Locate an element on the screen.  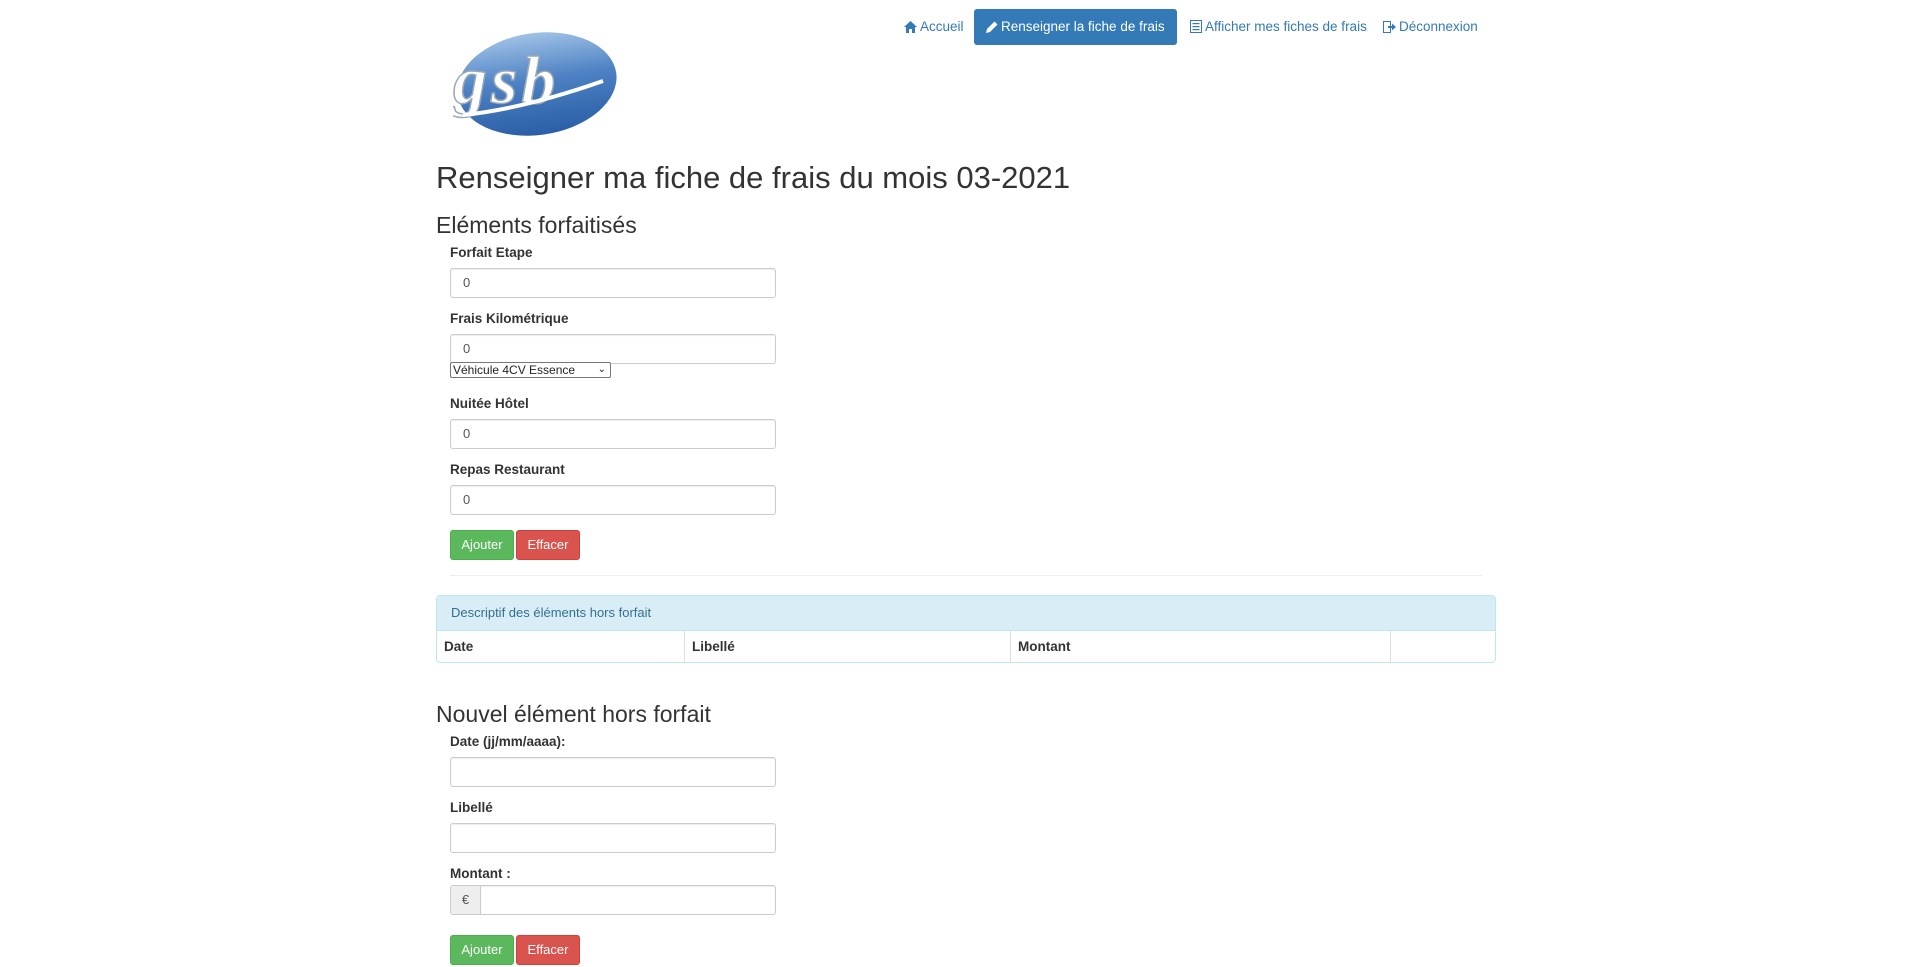
hors-forfait-panel-heading: Descriptif des éléments hors forfait is located at coordinates (966, 613).